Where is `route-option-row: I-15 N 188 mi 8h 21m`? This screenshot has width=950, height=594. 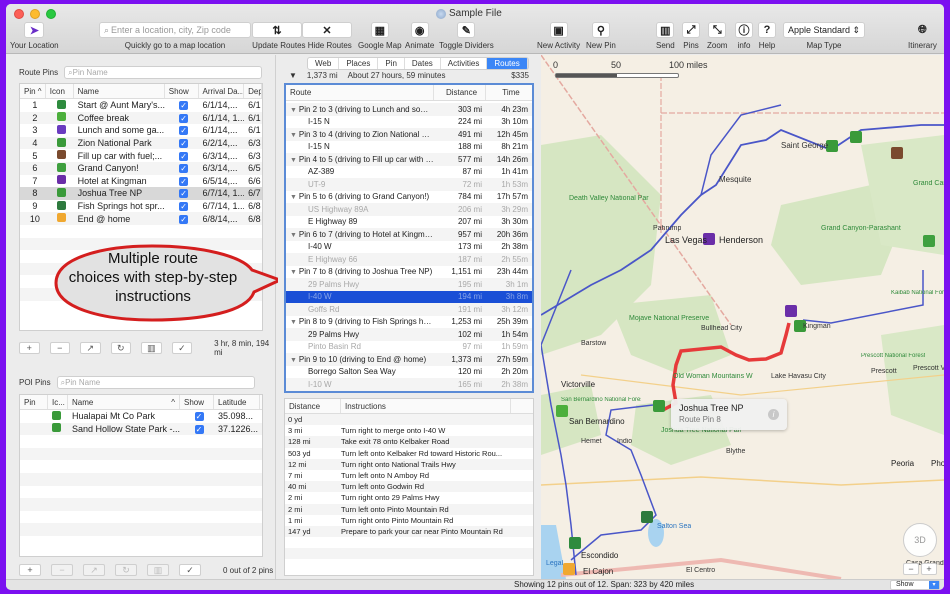
route-option-row: I-15 N 188 mi 8h 21m is located at coordinates (409, 147).